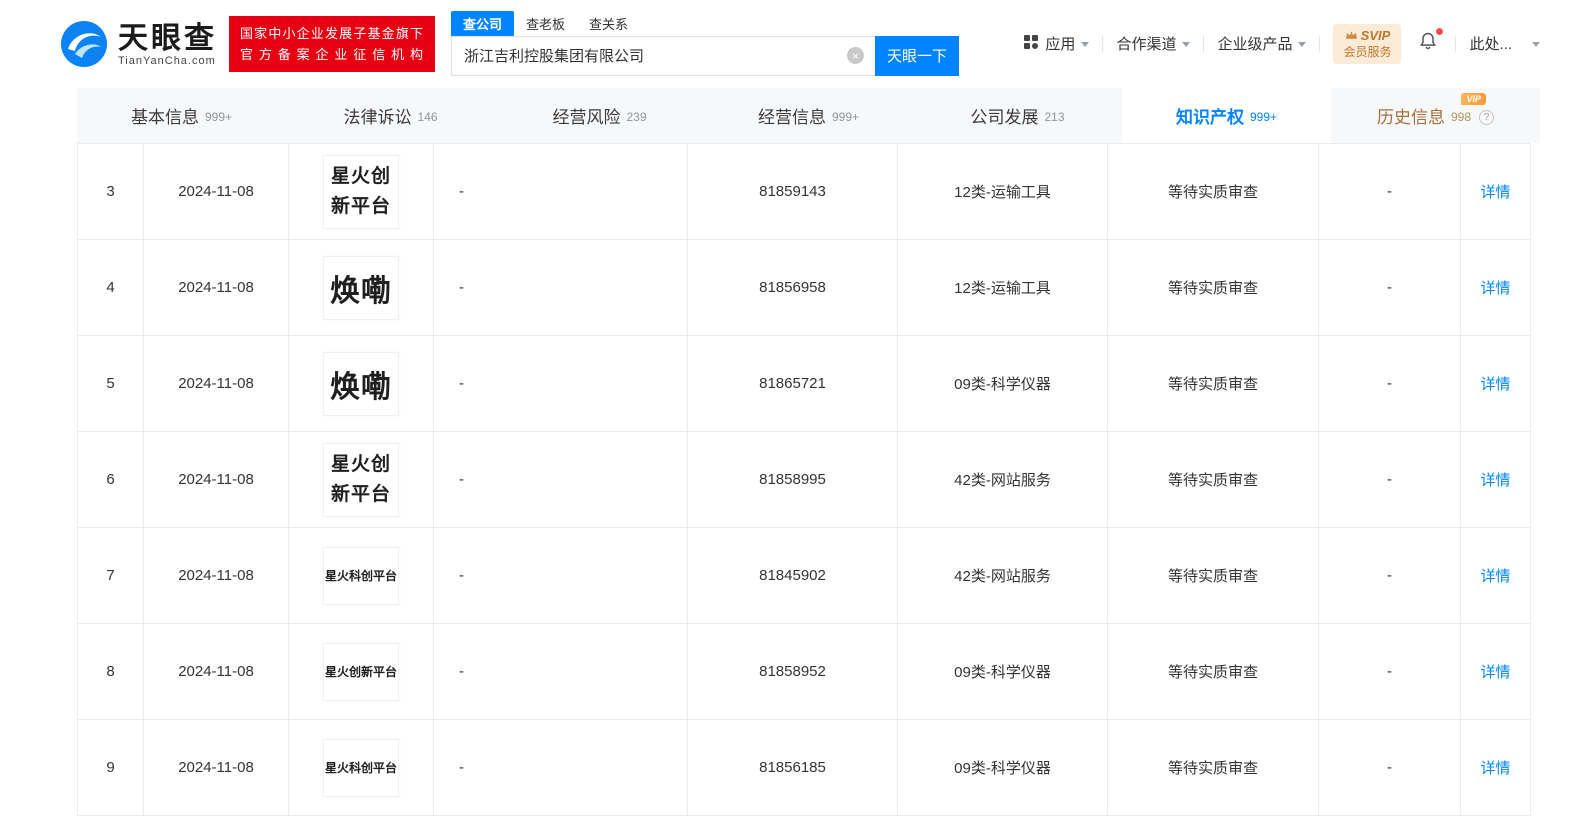  I want to click on nav-apps: 应用, so click(1056, 43).